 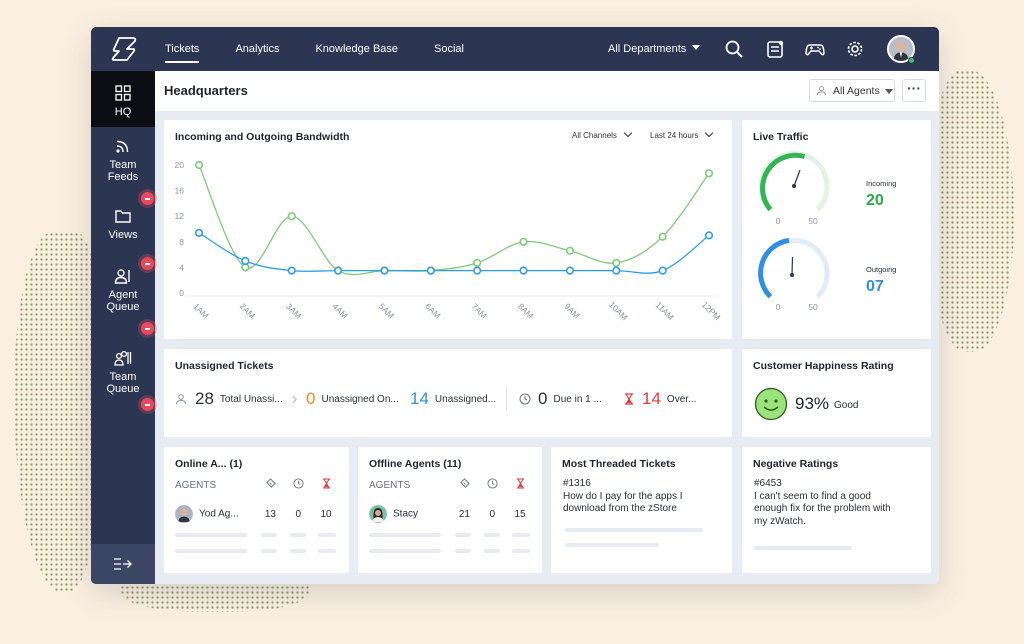 What do you see at coordinates (123, 295) in the screenshot?
I see `sidebar-item-label: Agent` at bounding box center [123, 295].